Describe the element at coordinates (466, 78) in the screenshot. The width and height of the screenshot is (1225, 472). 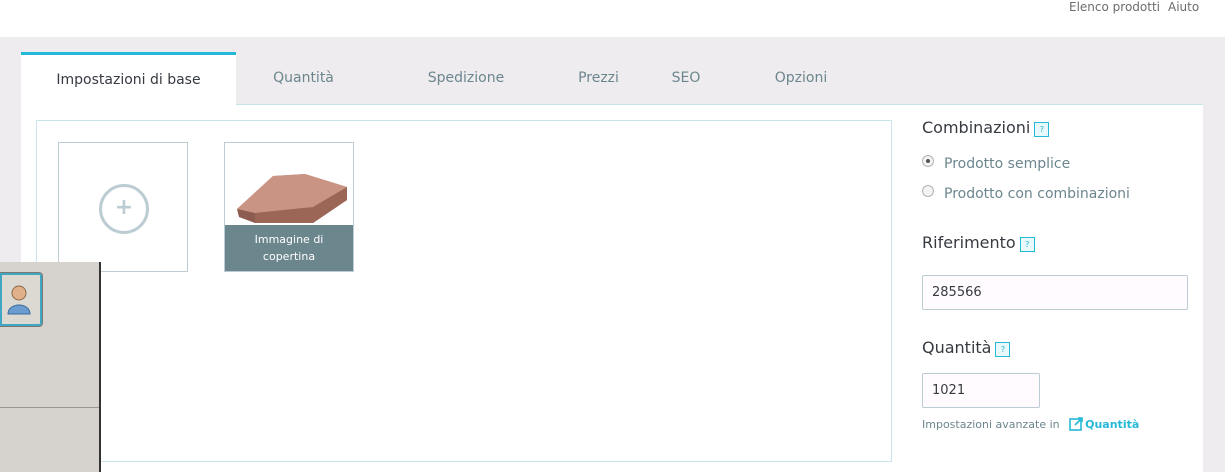
I see `tab-shipping: Spedizione` at that location.